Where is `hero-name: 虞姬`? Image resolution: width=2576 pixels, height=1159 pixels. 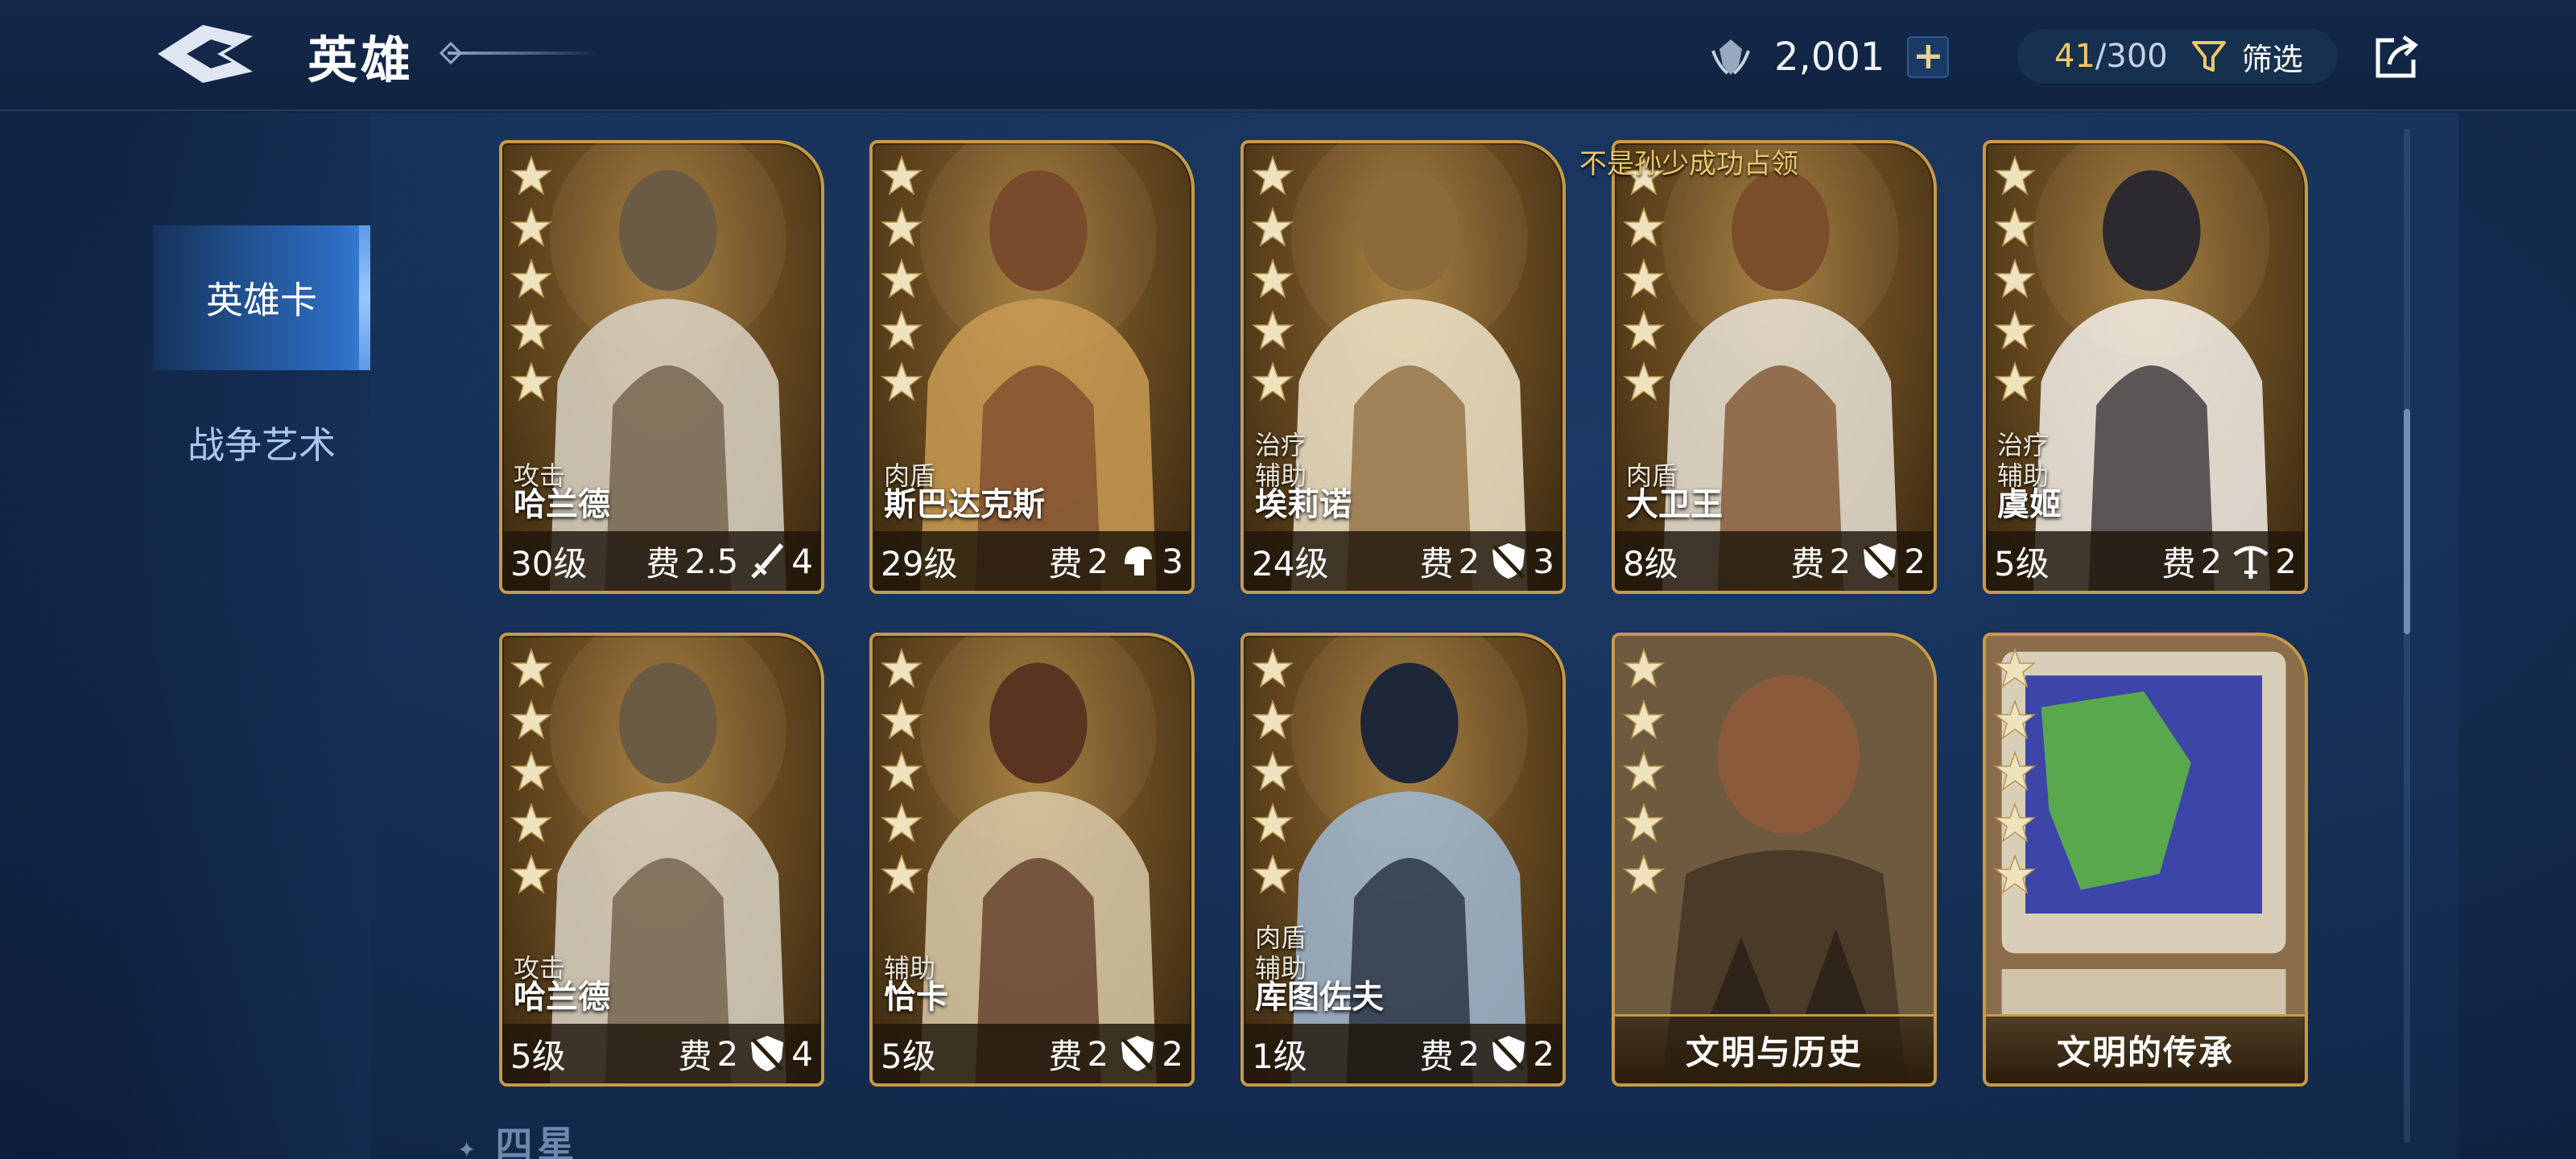 hero-name: 虞姬 is located at coordinates (2029, 504).